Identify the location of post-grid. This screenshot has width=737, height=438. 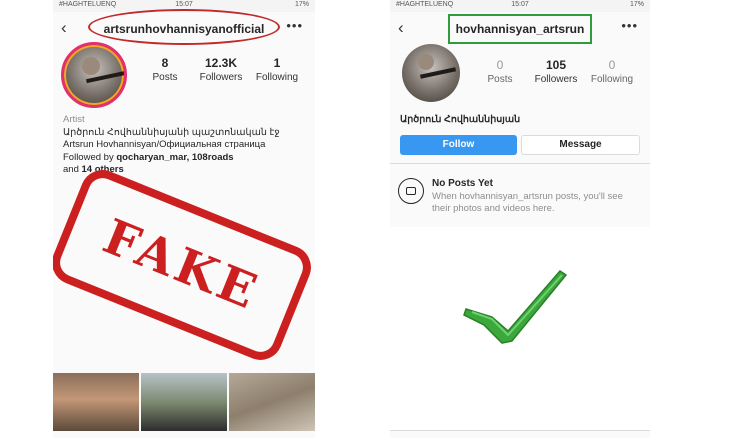
(184, 402).